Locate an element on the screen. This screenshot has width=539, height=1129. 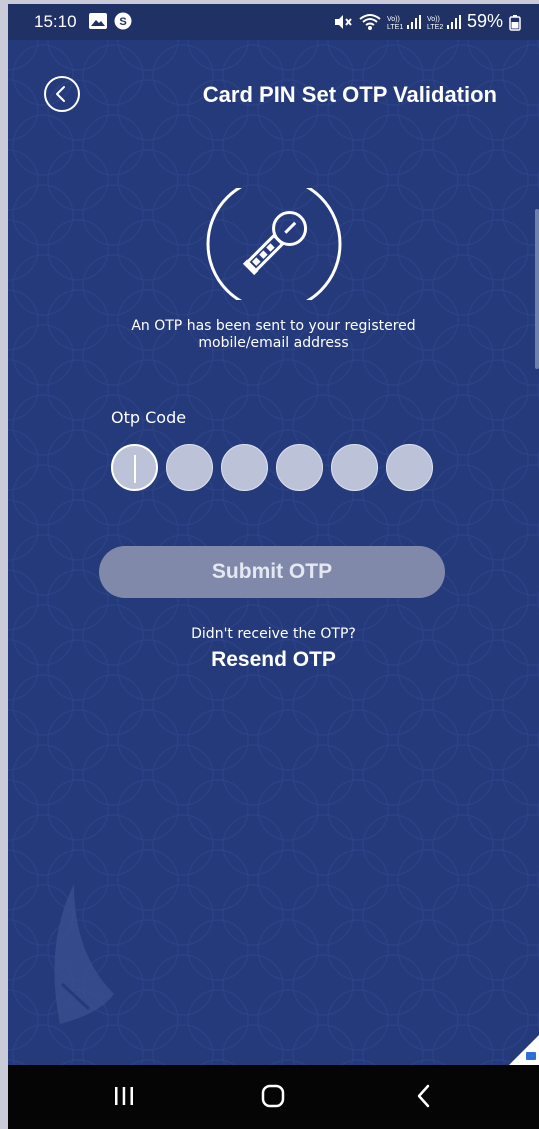
header: Card PIN Set OTP Validation is located at coordinates (273, 97).